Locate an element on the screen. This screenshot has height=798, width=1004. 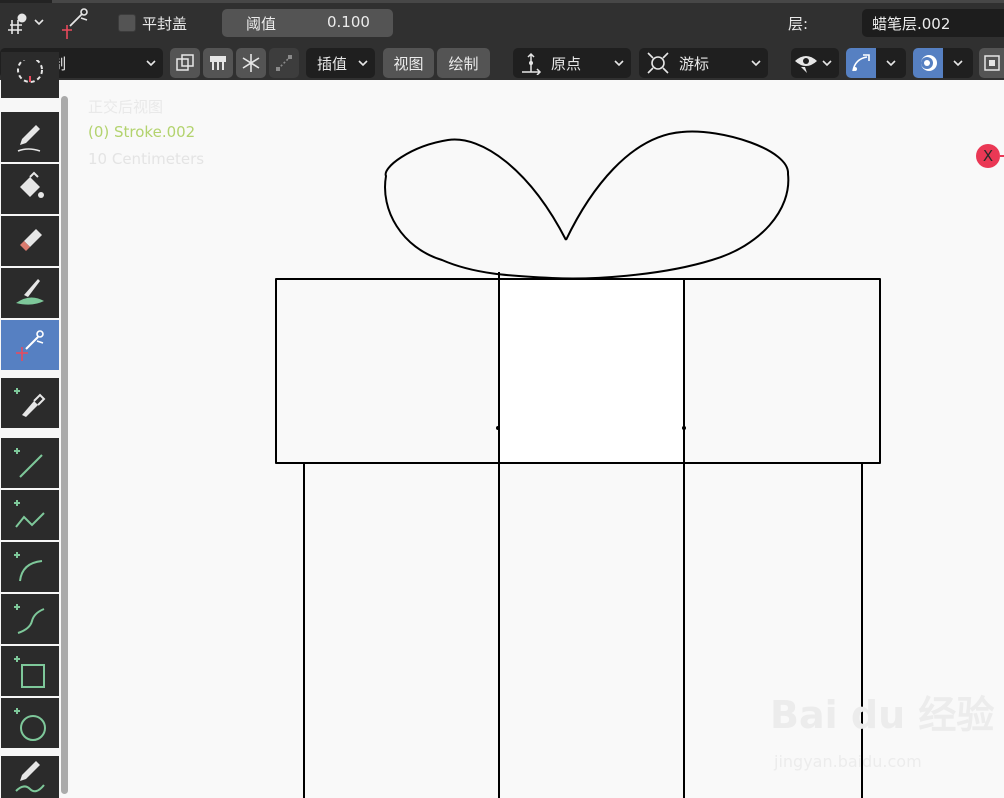
layer-field: 蜡笔层.002 is located at coordinates (933, 23).